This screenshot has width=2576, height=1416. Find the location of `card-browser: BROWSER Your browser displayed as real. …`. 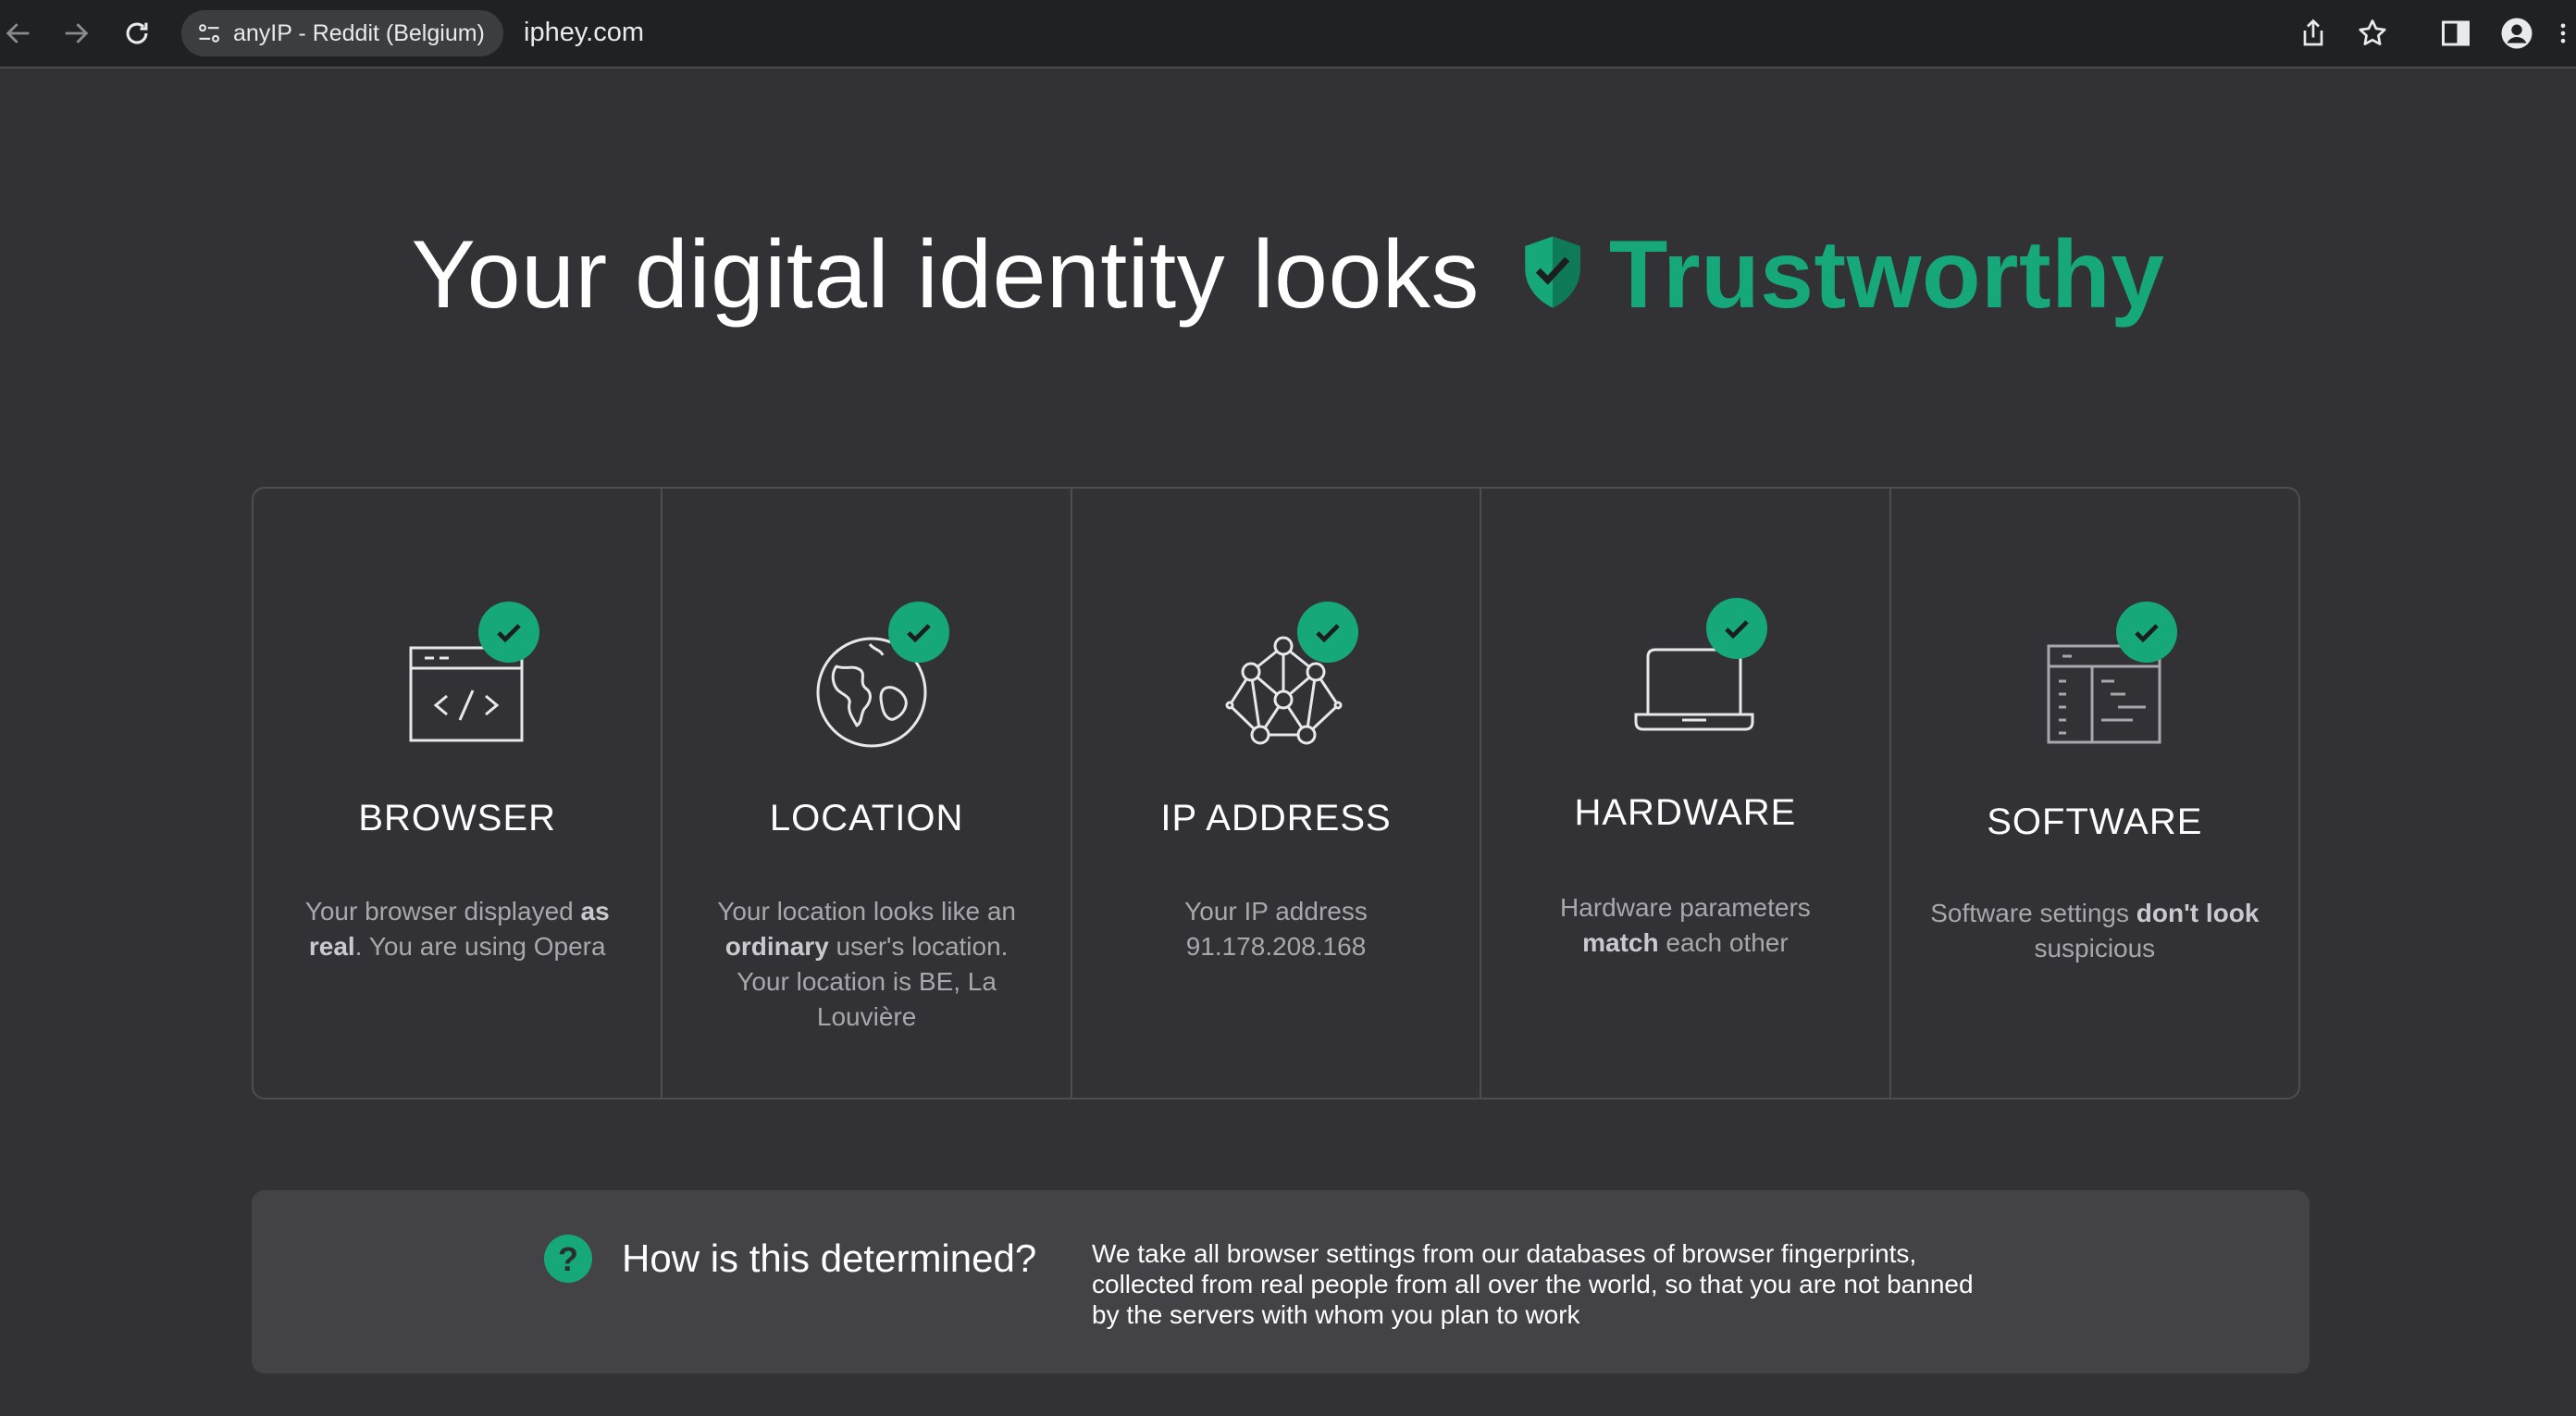

card-browser: BROWSER Your browser displayed as real. … is located at coordinates (459, 793).